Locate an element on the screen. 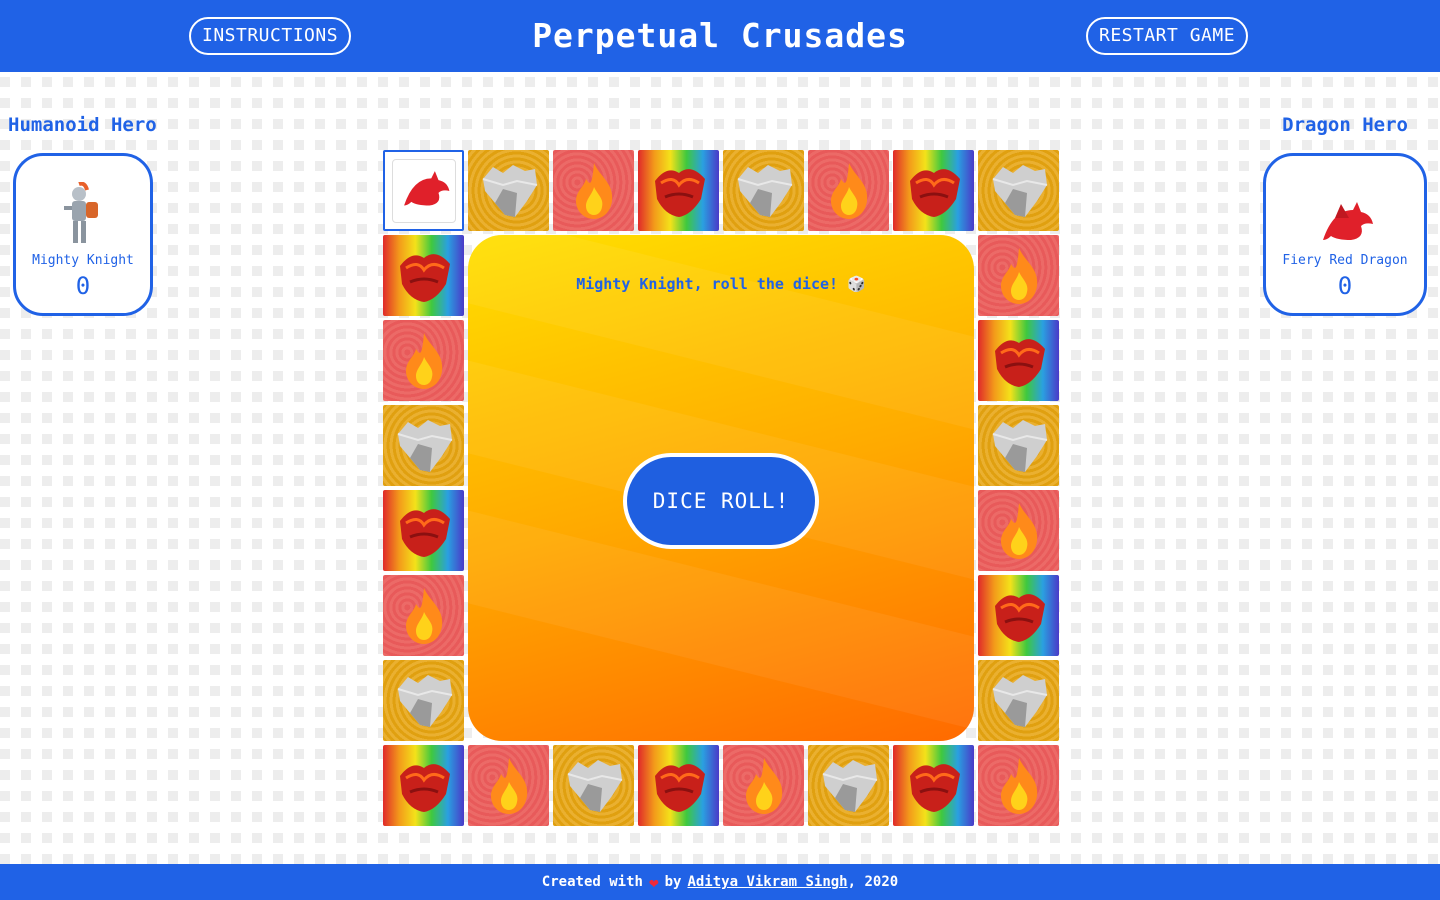  humanoid-hero-card: Mighty Knight 0 is located at coordinates (83, 234).